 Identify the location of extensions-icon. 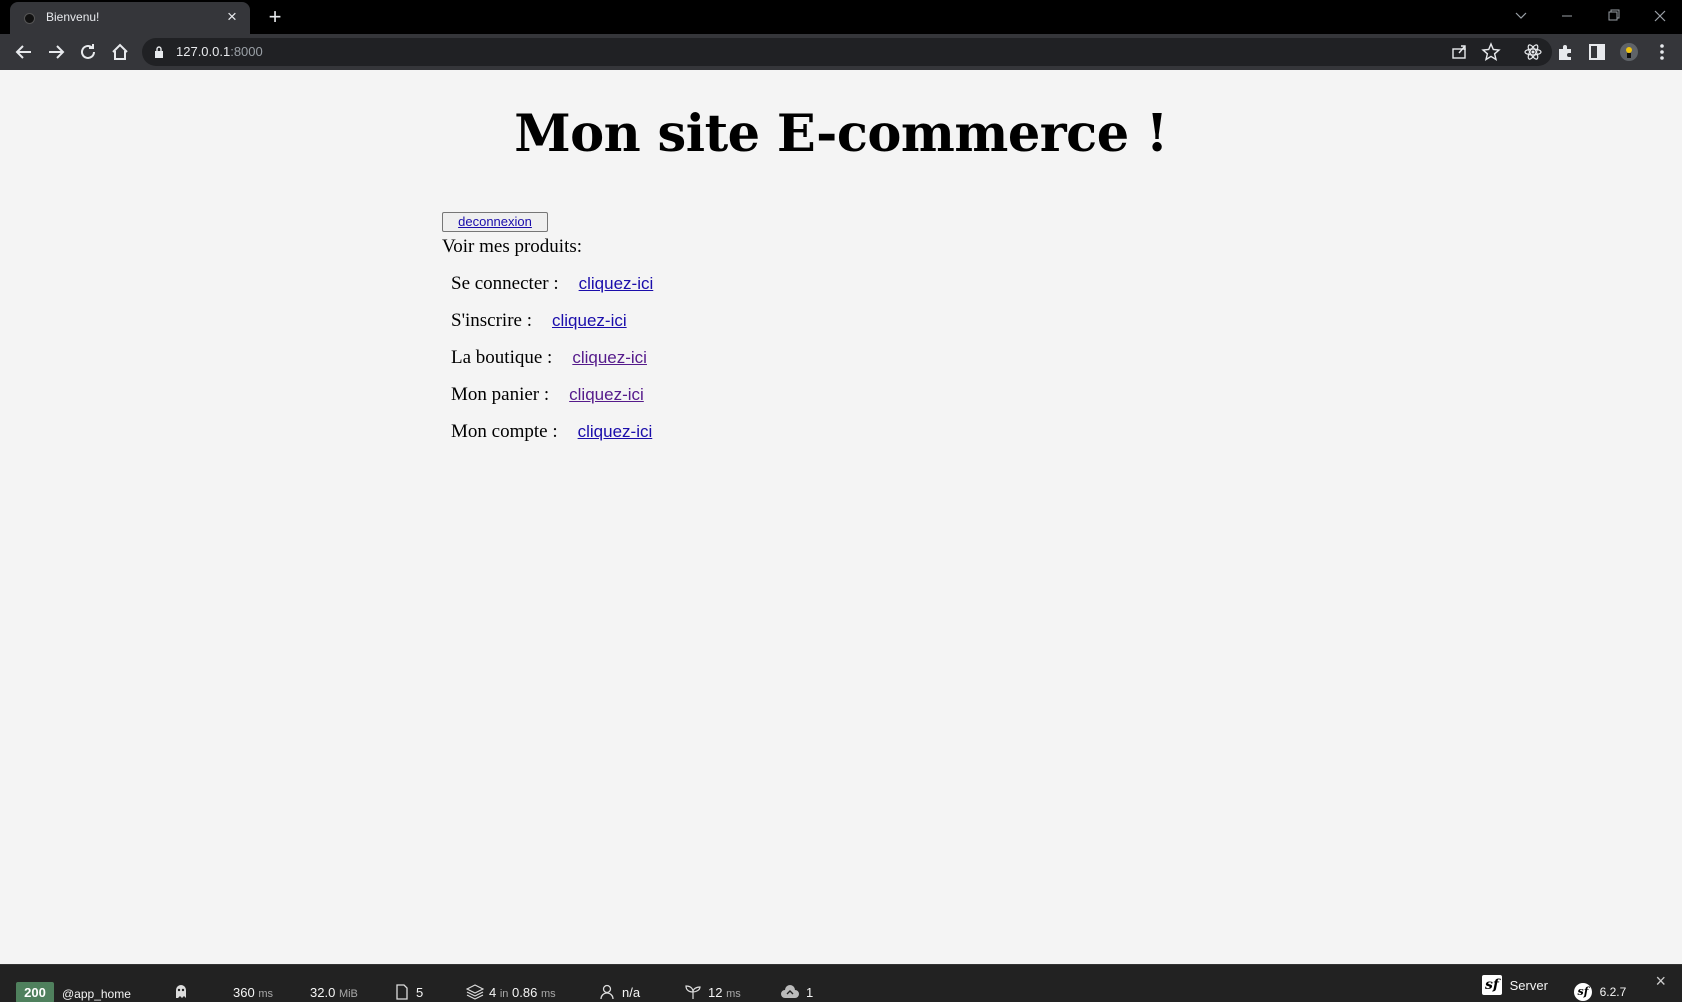
(1565, 52).